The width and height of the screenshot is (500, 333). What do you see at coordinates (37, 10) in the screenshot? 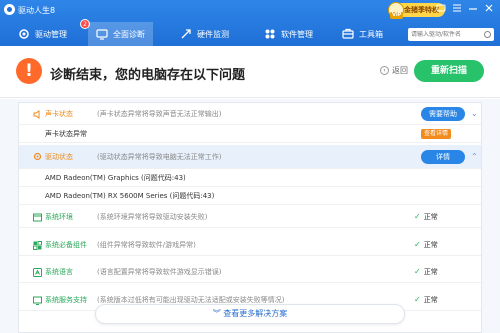
I see `app-title: 驱动人生8` at bounding box center [37, 10].